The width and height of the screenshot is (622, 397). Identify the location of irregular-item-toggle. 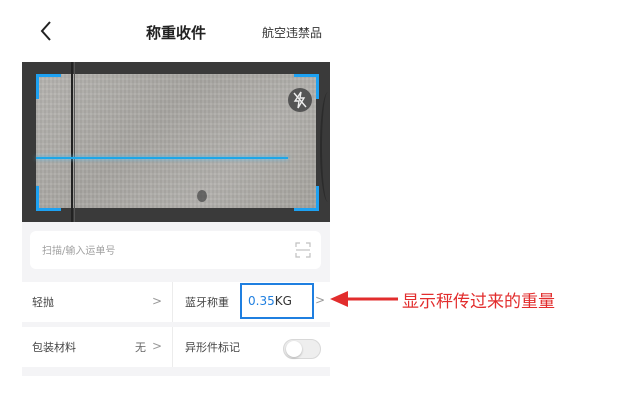
(302, 349).